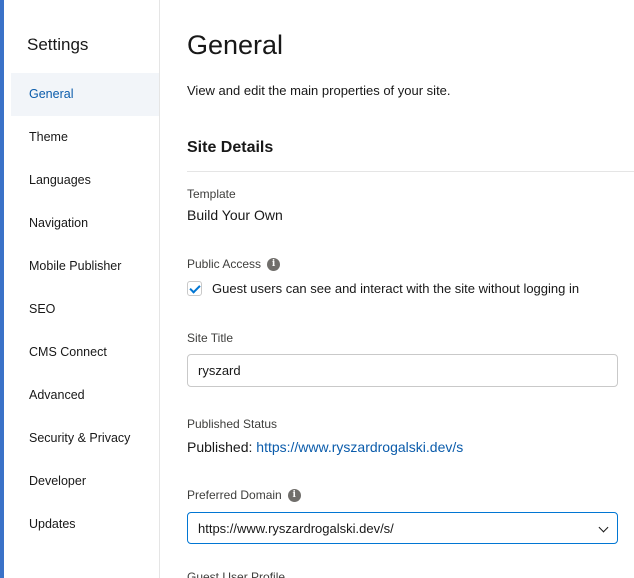 This screenshot has height=578, width=634. What do you see at coordinates (235, 45) in the screenshot?
I see `page-title: General` at bounding box center [235, 45].